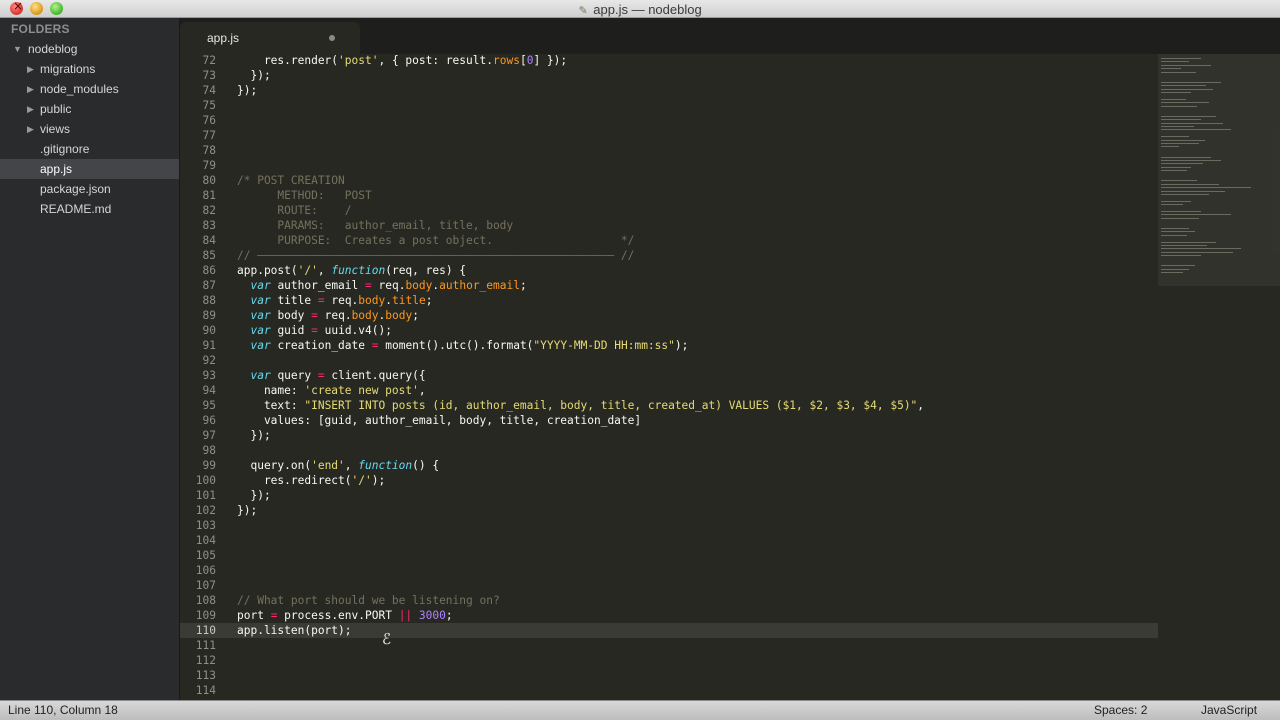 This screenshot has height=720, width=1280. I want to click on line-number: 84, so click(198, 240).